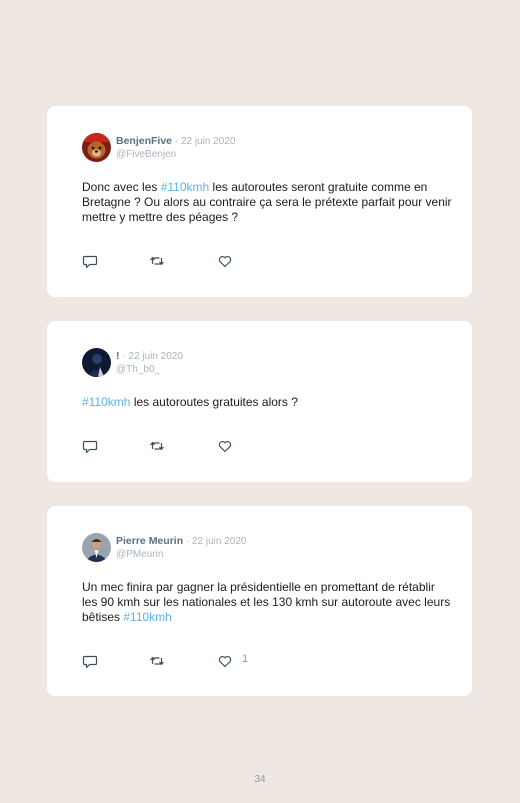  What do you see at coordinates (260, 779) in the screenshot?
I see `page-number: 34` at bounding box center [260, 779].